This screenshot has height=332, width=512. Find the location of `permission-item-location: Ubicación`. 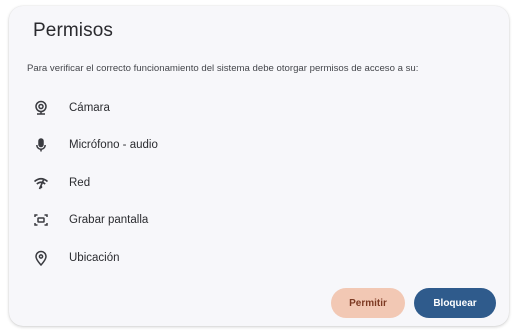

permission-item-location: Ubicación is located at coordinates (95, 258).